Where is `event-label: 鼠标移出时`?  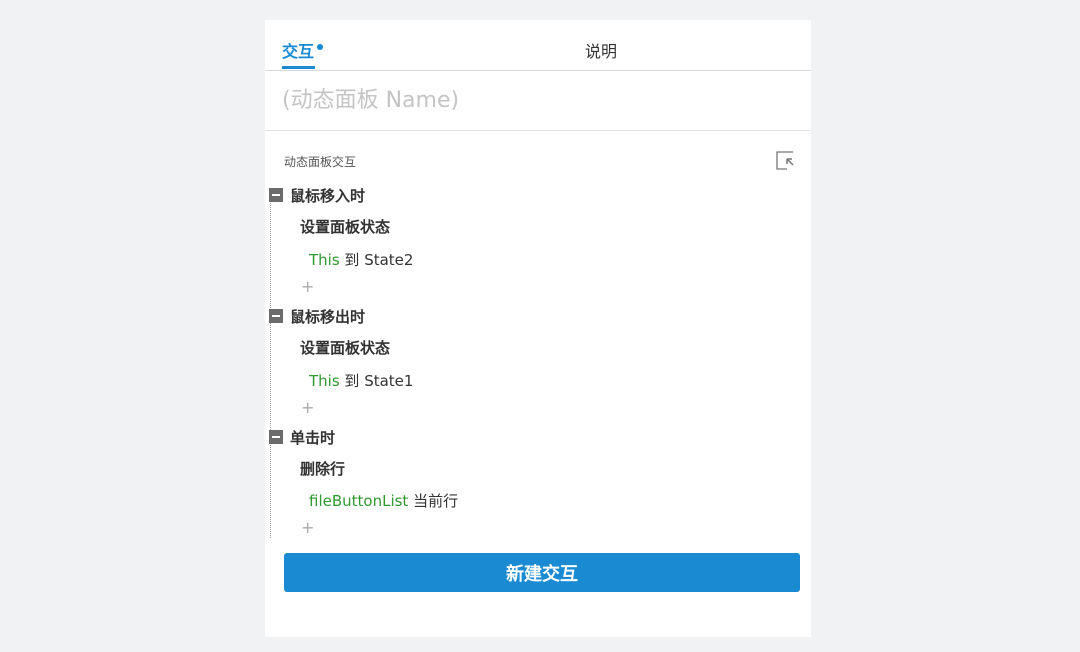 event-label: 鼠标移出时 is located at coordinates (328, 317).